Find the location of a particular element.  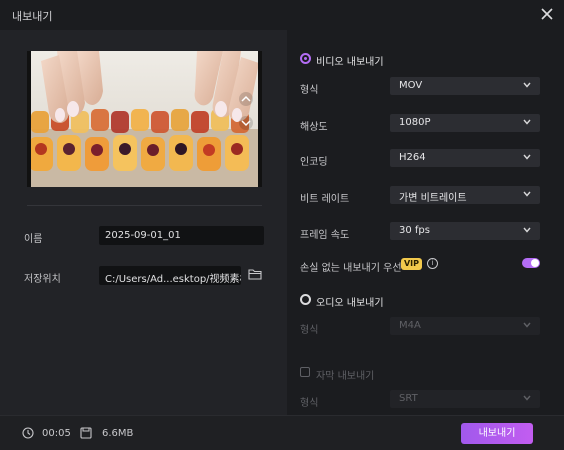

subtitle-export-title: 자막 내보내기 is located at coordinates (345, 376).